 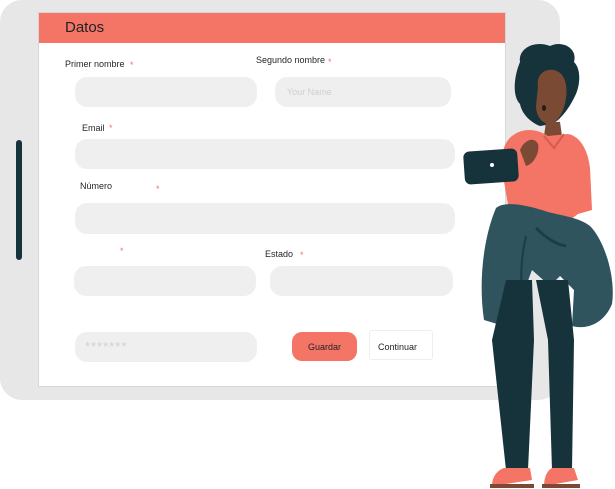 What do you see at coordinates (361, 281) in the screenshot?
I see `state-input` at bounding box center [361, 281].